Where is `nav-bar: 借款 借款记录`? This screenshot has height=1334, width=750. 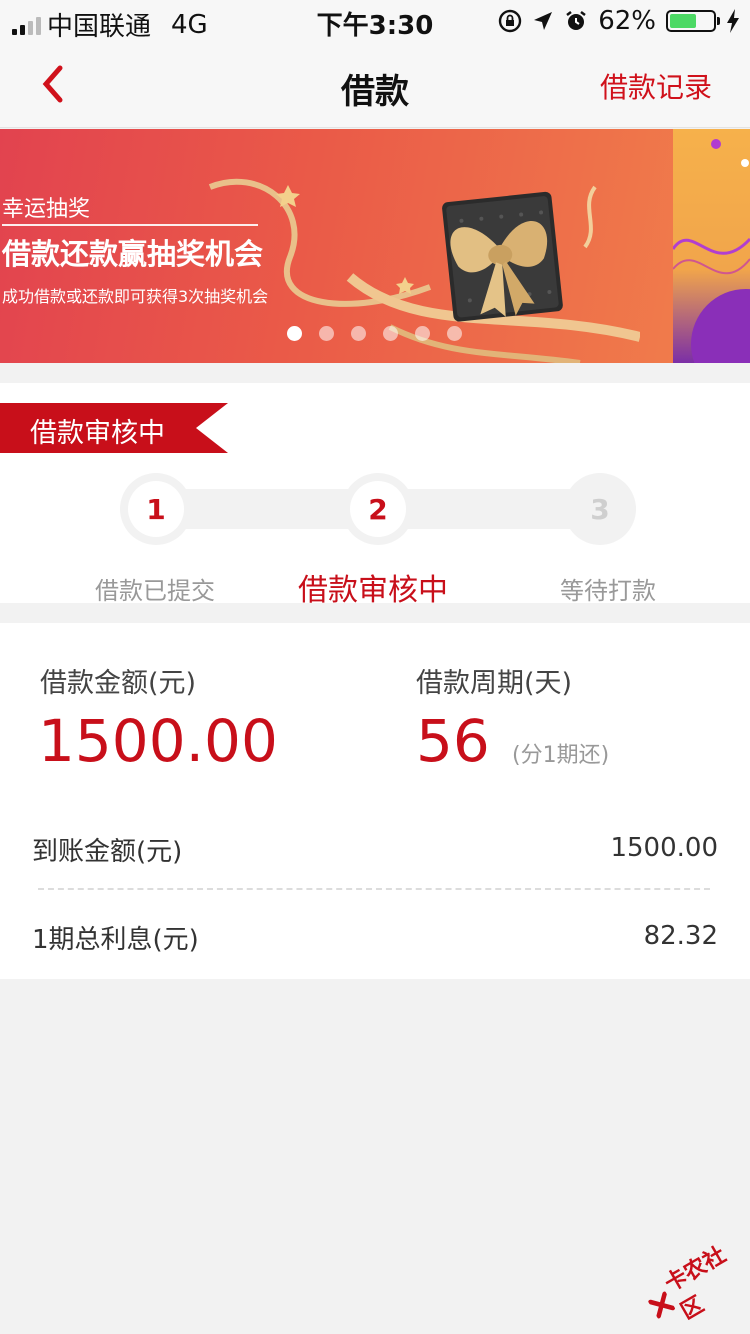
nav-bar: 借款 借款记录 is located at coordinates (375, 84).